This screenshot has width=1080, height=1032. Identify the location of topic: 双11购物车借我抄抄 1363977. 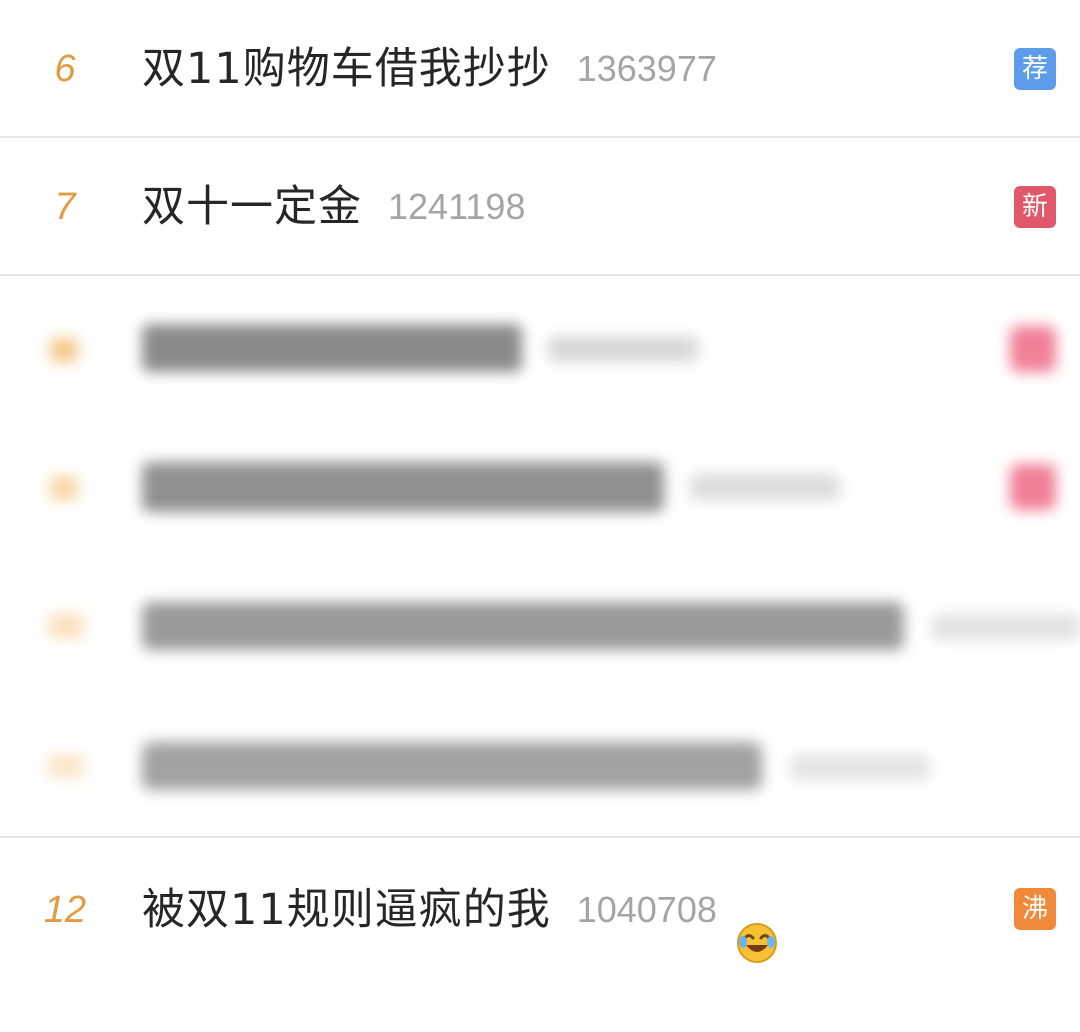
(429, 69).